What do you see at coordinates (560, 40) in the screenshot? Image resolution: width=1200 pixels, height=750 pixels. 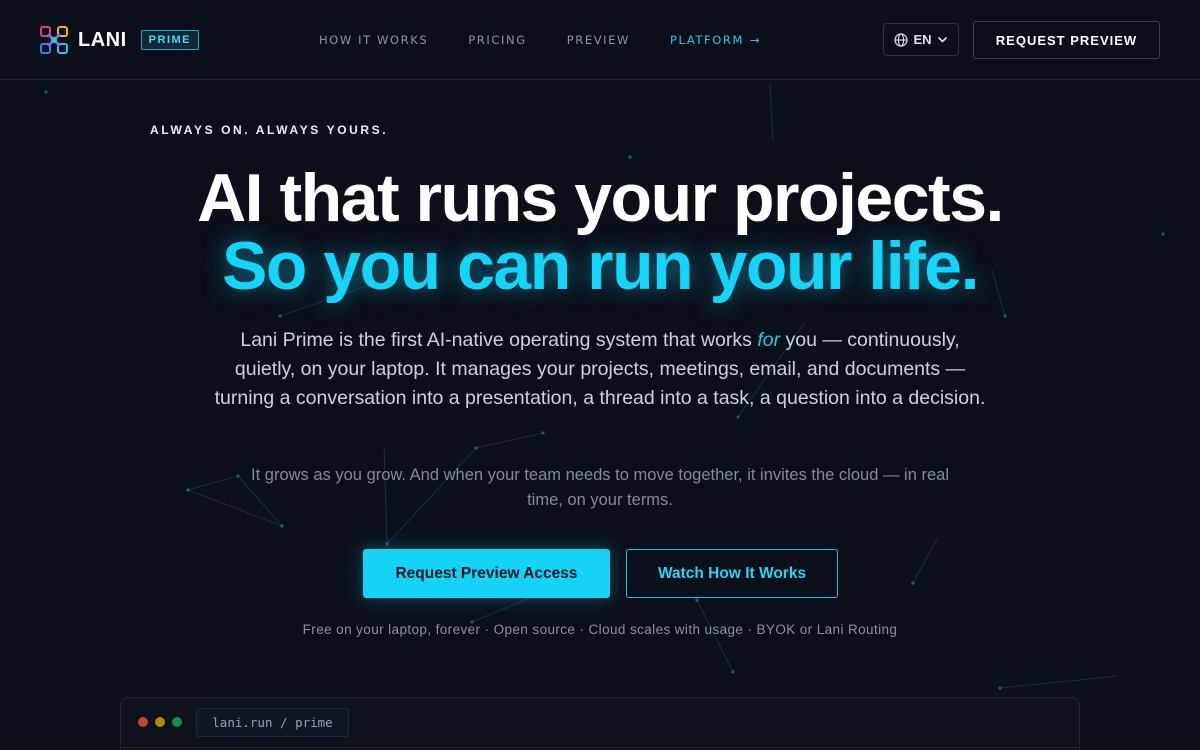 I see `main-nav: HOW IT WORKS PRICING PREVIEW PLATFORM →` at bounding box center [560, 40].